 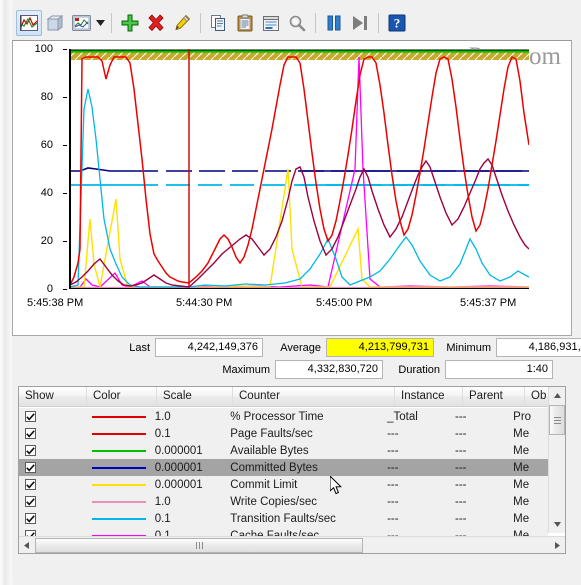 I want to click on report-view-icon, so click(x=81, y=23).